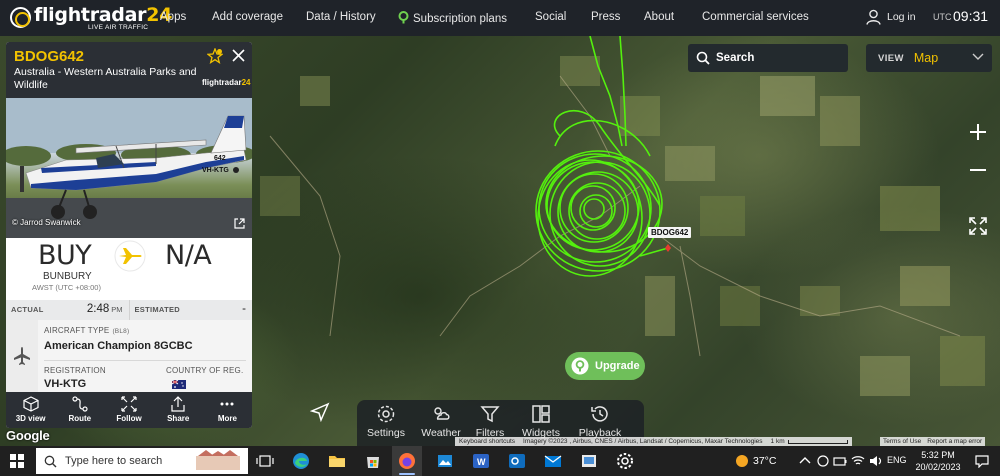 This screenshot has height=476, width=1000. I want to click on view-value: Map, so click(926, 58).